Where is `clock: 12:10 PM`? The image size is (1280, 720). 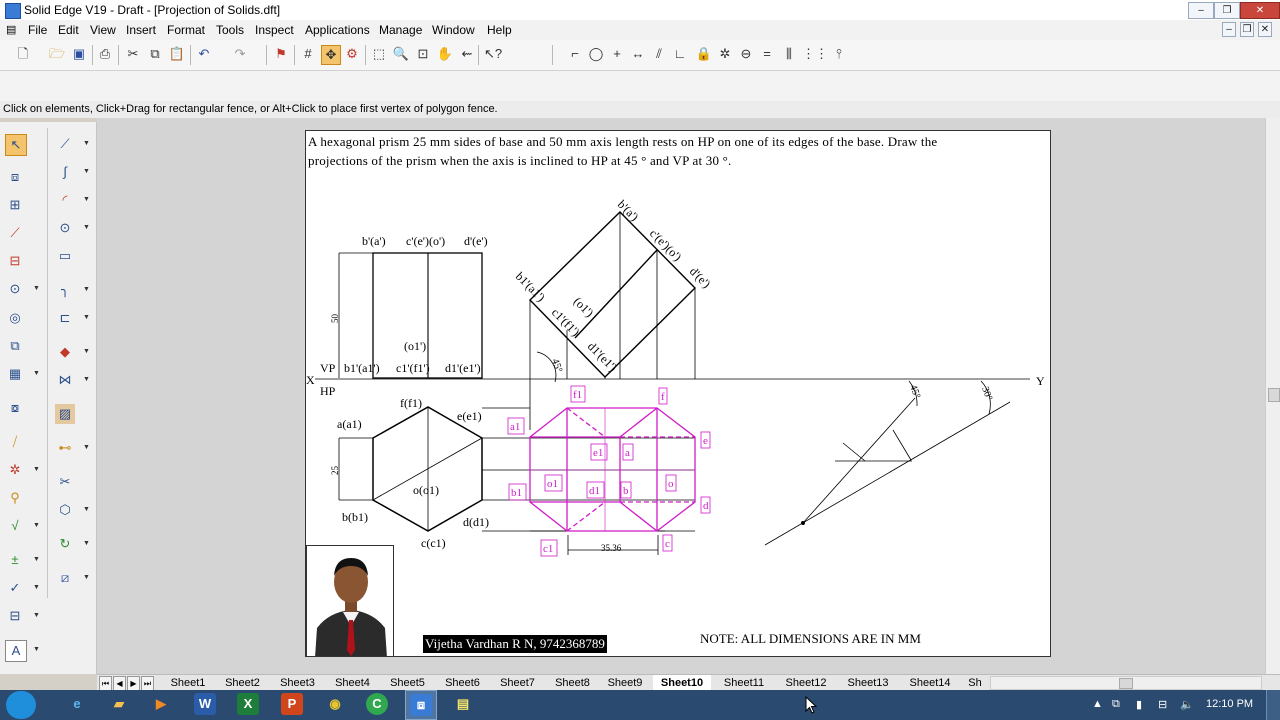 clock: 12:10 PM is located at coordinates (1229, 704).